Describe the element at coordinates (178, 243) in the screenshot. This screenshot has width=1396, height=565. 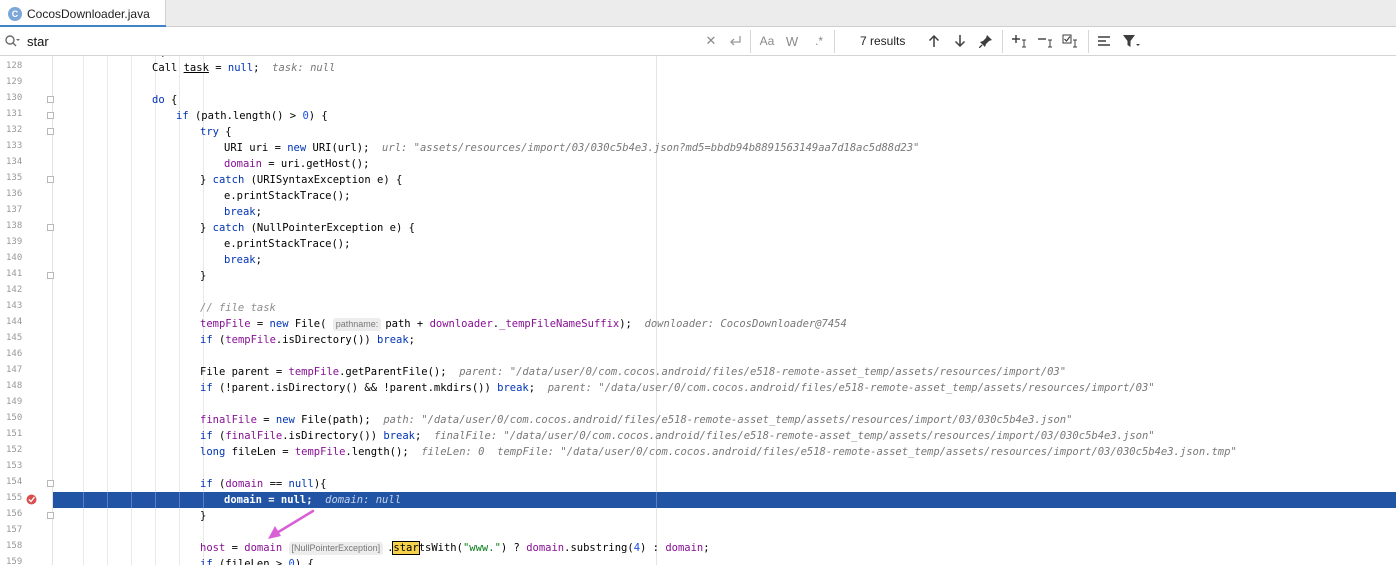
I see `code-line: 139 e.printStackTrace();` at that location.